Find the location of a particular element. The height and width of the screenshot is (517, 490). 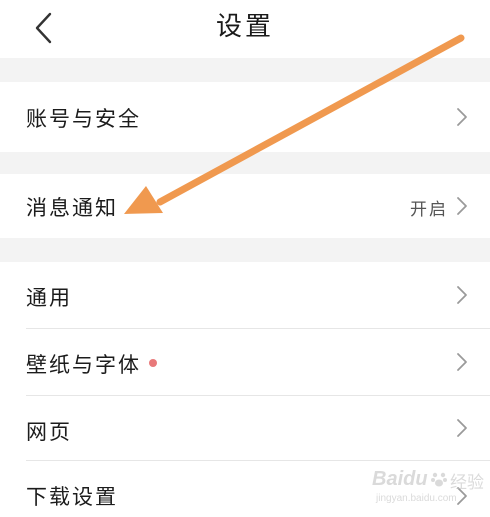

settings-item-account-security: 账号与安全 is located at coordinates (245, 117).